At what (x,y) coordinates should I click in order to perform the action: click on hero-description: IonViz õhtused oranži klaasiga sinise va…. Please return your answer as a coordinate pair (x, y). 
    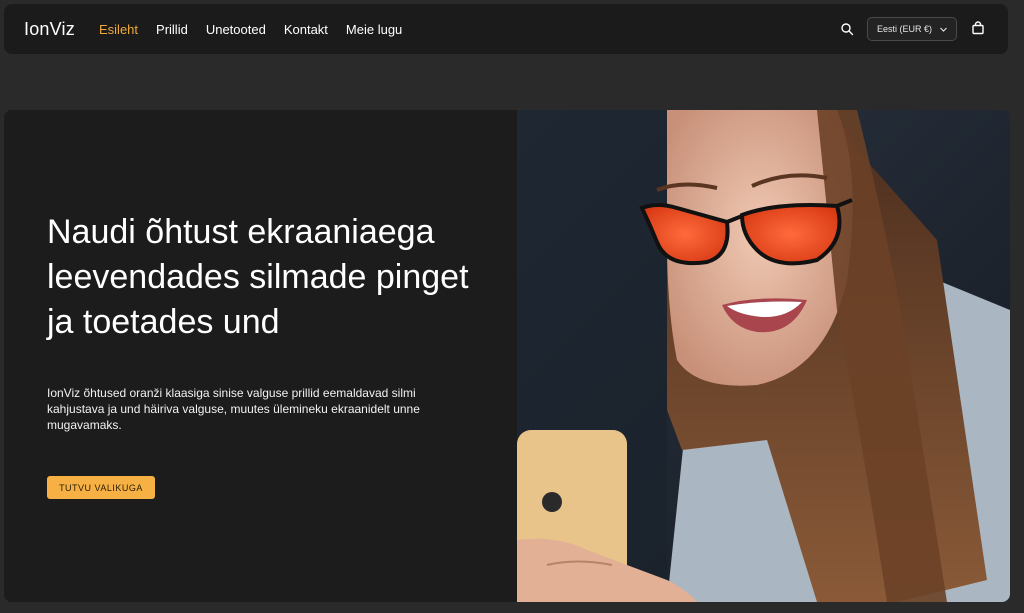
    Looking at the image, I should click on (233, 409).